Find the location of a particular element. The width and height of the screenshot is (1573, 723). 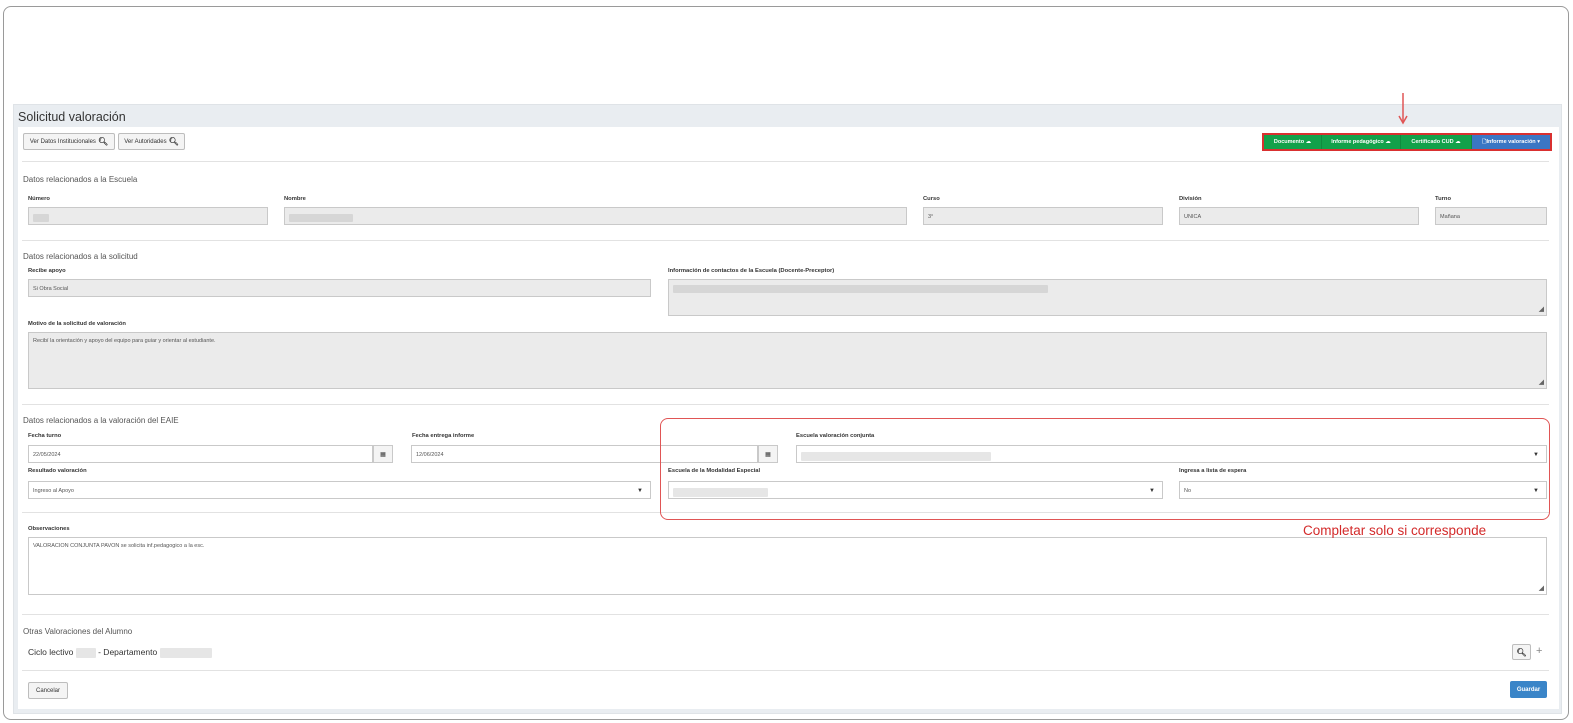

observaciones-label: Observaciones is located at coordinates (49, 529).